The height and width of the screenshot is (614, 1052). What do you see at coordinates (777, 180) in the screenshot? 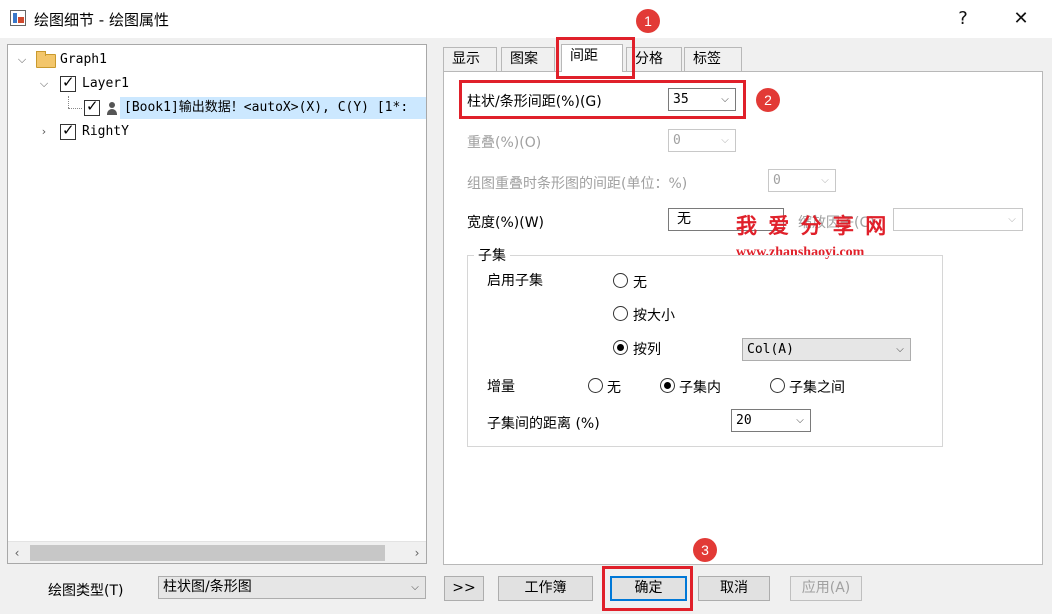
I see `group-overlap-value: 0` at bounding box center [777, 180].